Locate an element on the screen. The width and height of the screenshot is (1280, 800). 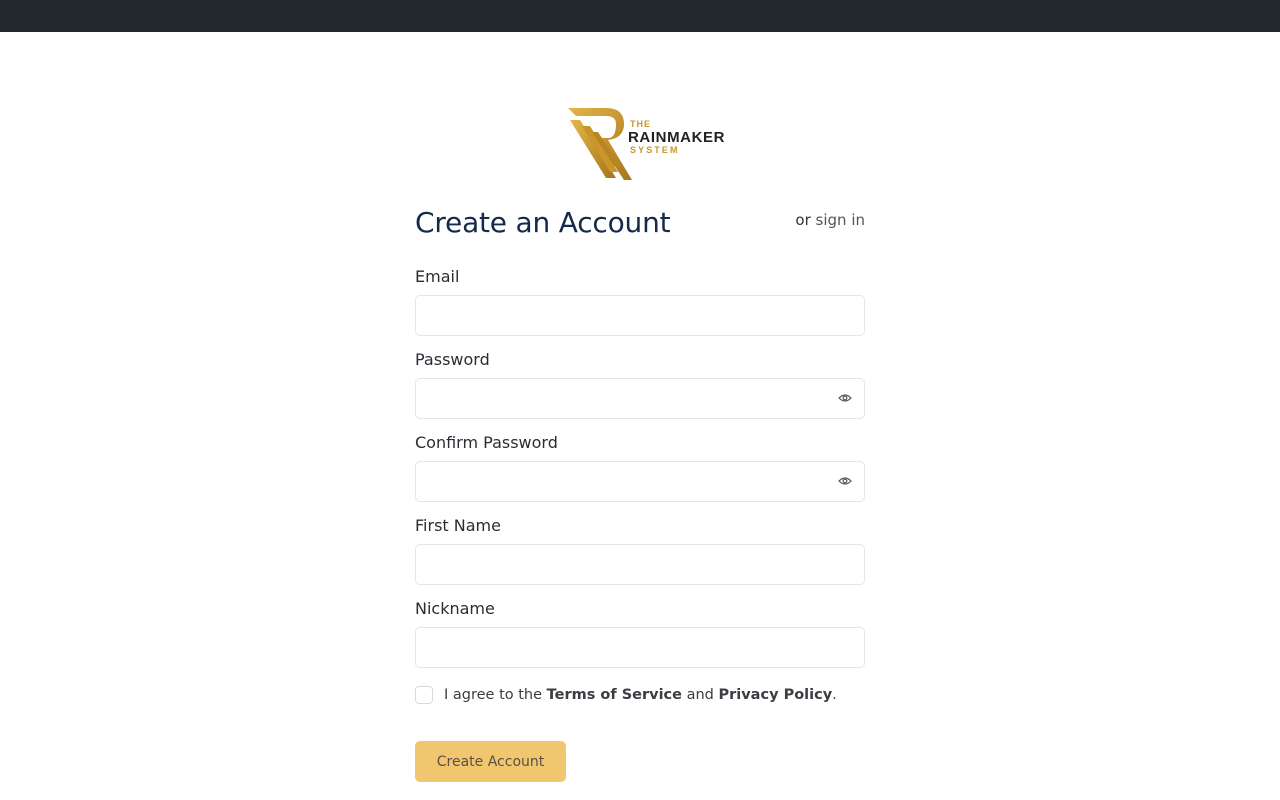
nickname-label: Nickname is located at coordinates (455, 608).